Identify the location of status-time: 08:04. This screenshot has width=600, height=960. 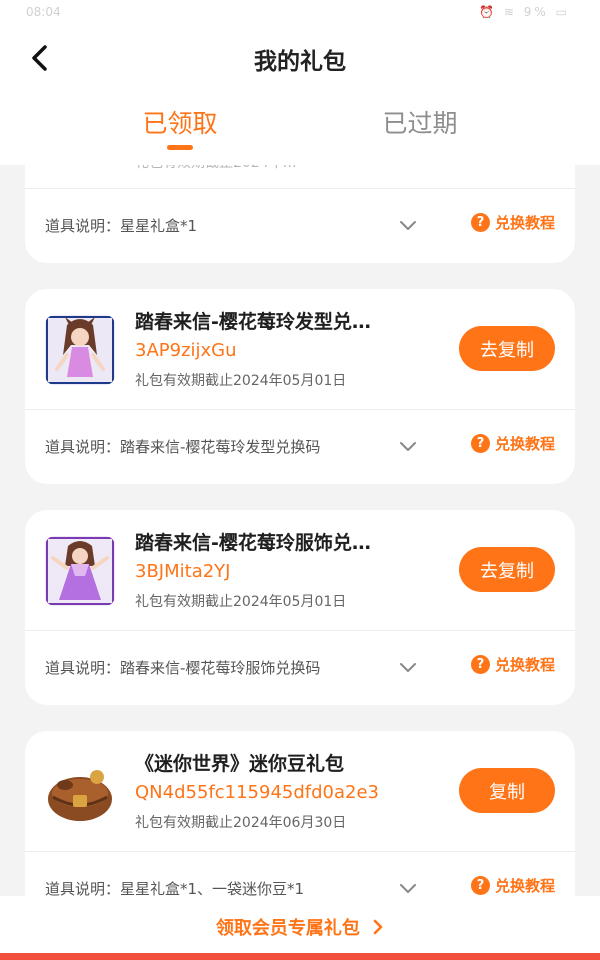
(43, 12).